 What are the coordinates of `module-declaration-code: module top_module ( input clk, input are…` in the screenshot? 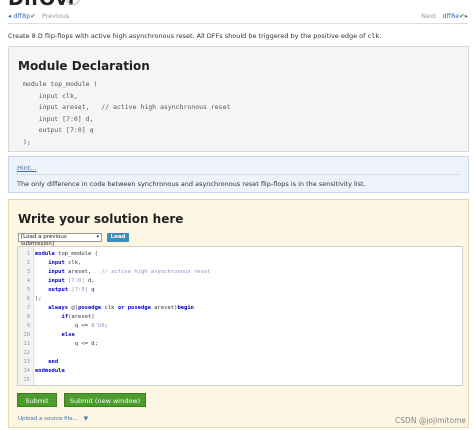 It's located at (127, 113).